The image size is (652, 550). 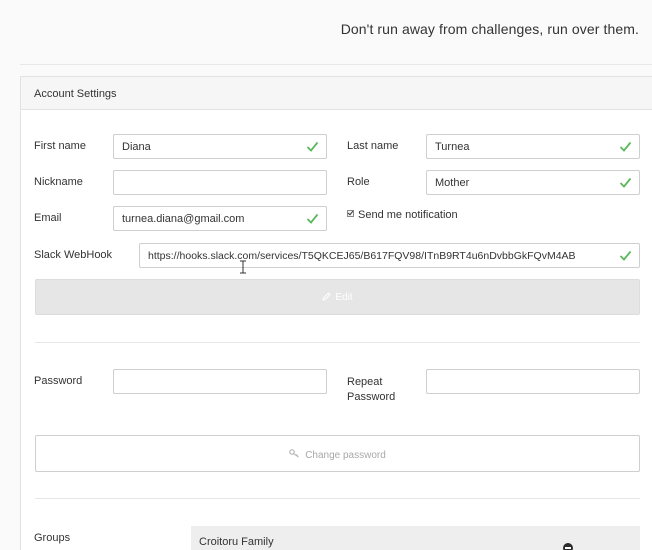 I want to click on role-field: Mother, so click(x=533, y=182).